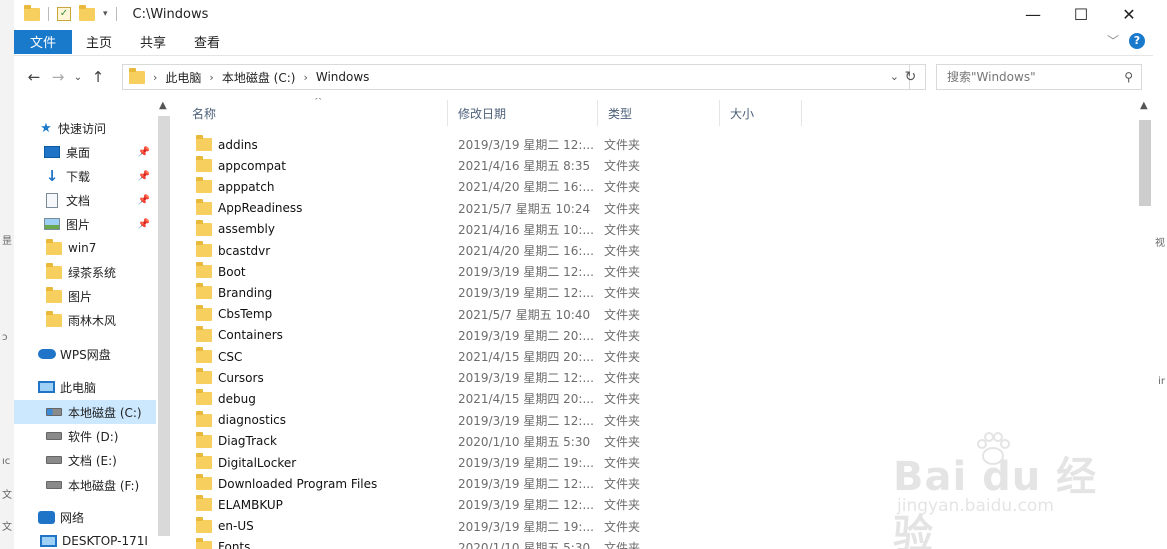 The height and width of the screenshot is (549, 1167). What do you see at coordinates (1113, 40) in the screenshot?
I see `expand-ribbon-icon: ﹀` at bounding box center [1113, 40].